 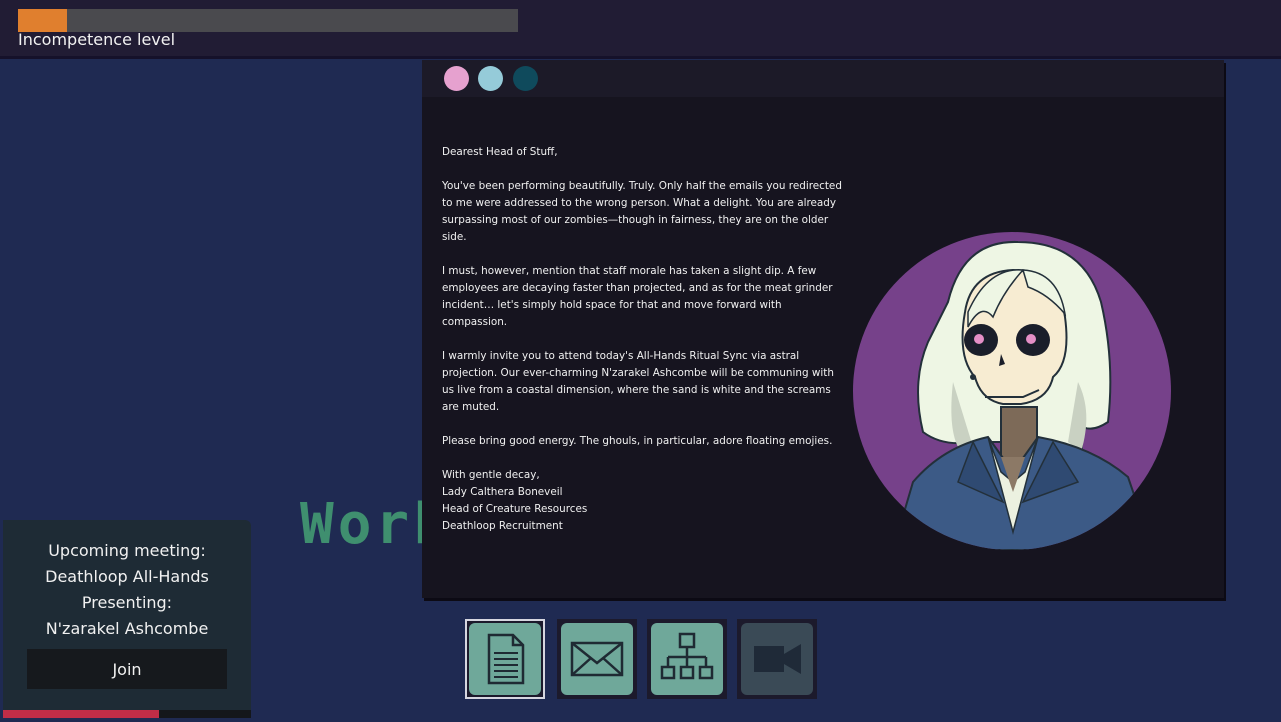 What do you see at coordinates (97, 39) in the screenshot?
I see `incompetence-label: Incompetence level` at bounding box center [97, 39].